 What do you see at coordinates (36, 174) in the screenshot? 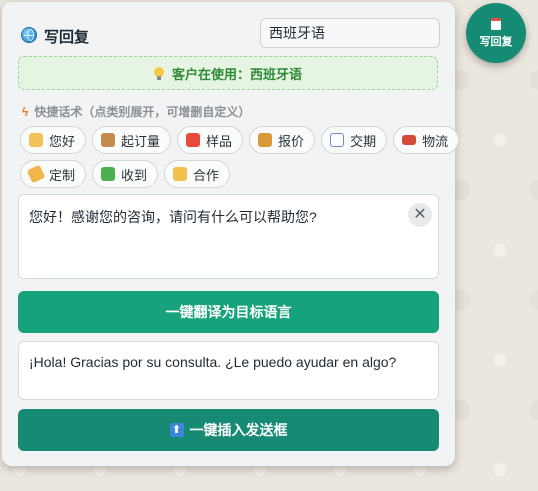
I see `tag-icon` at bounding box center [36, 174].